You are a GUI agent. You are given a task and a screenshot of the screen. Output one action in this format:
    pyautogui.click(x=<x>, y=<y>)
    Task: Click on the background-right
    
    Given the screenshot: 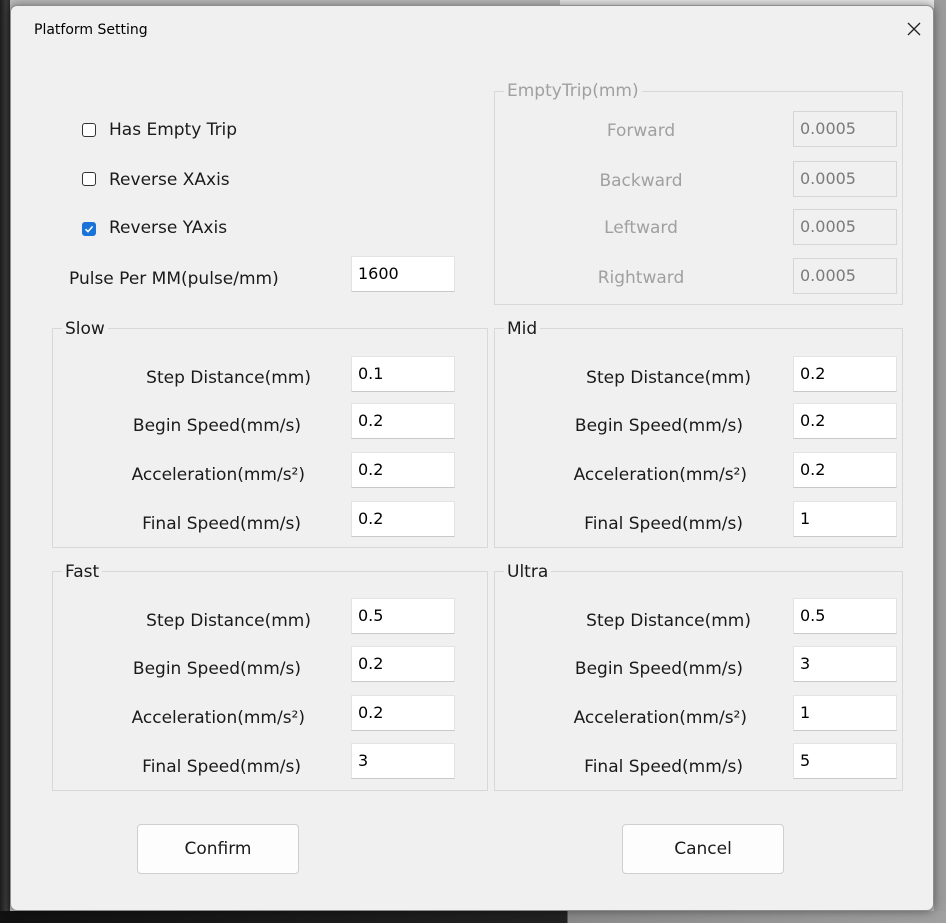 What is the action you would take?
    pyautogui.click(x=940, y=461)
    